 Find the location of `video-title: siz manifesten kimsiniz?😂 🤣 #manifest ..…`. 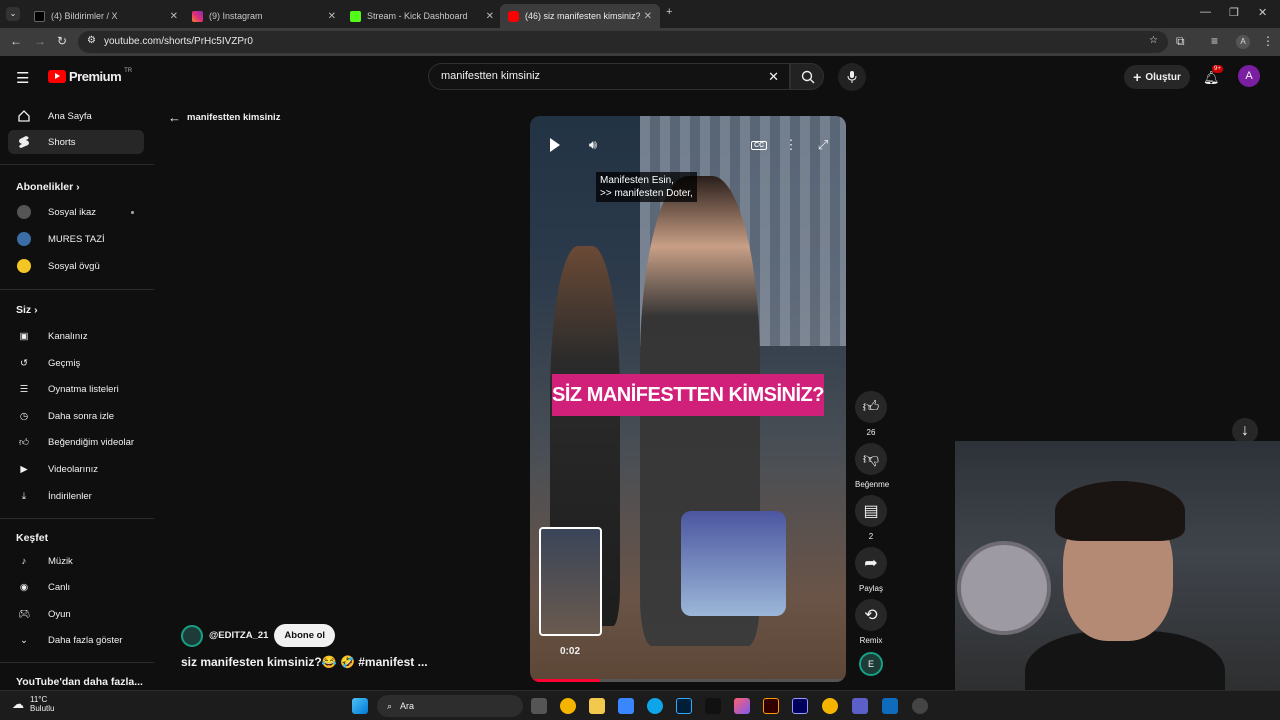

video-title: siz manifesten kimsiniz?😂 🤣 #manifest ..… is located at coordinates (304, 662).